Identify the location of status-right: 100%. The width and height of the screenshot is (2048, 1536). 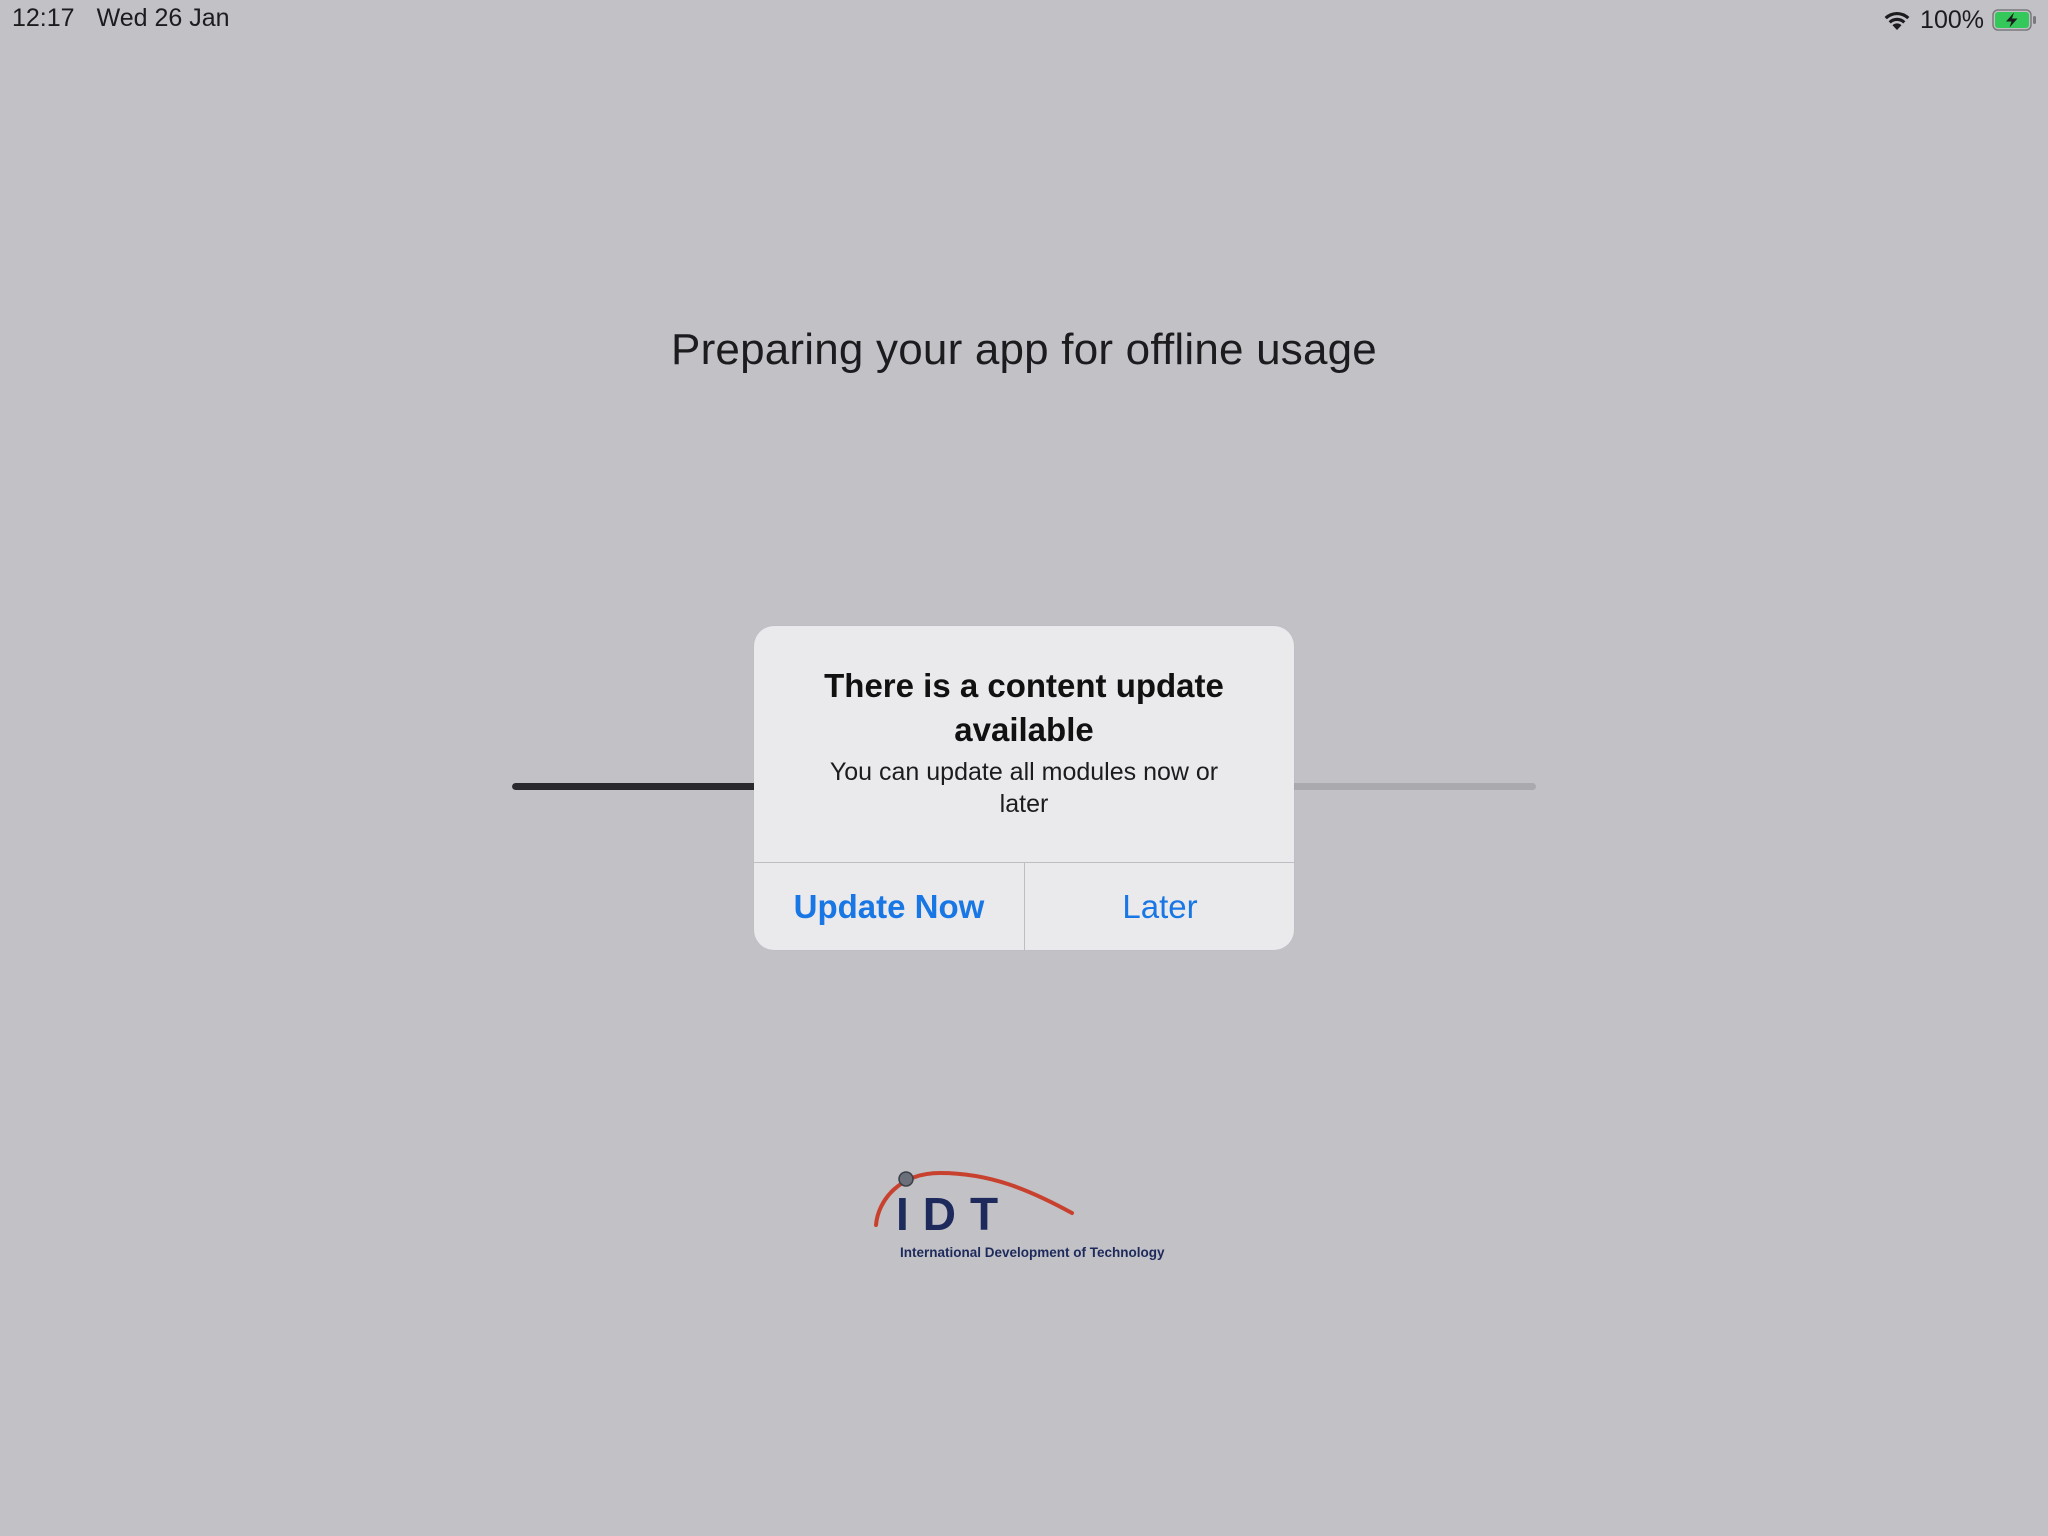
(1960, 20).